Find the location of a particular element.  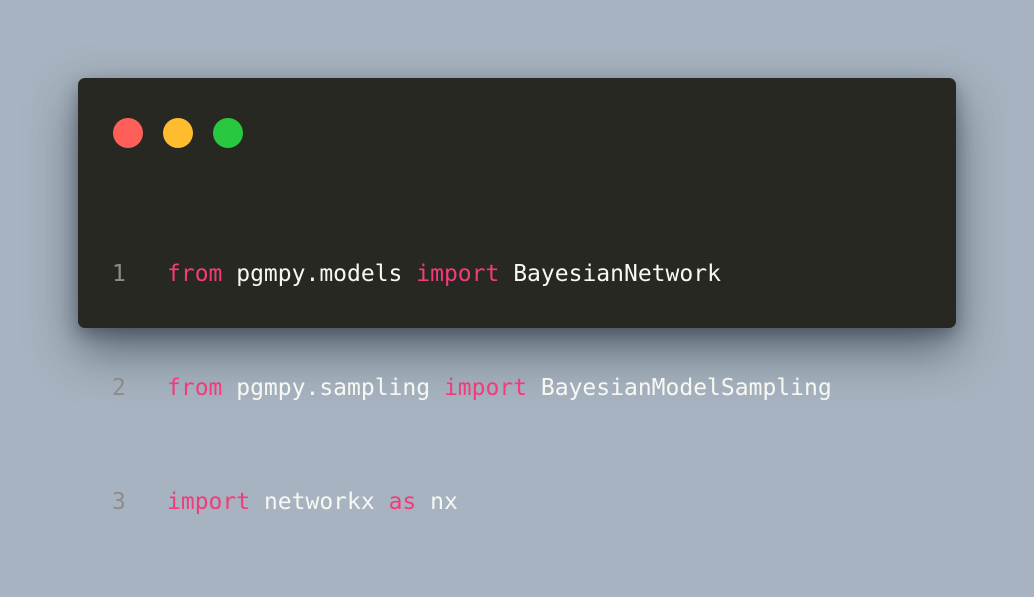

line-number: 3 is located at coordinates (119, 502).